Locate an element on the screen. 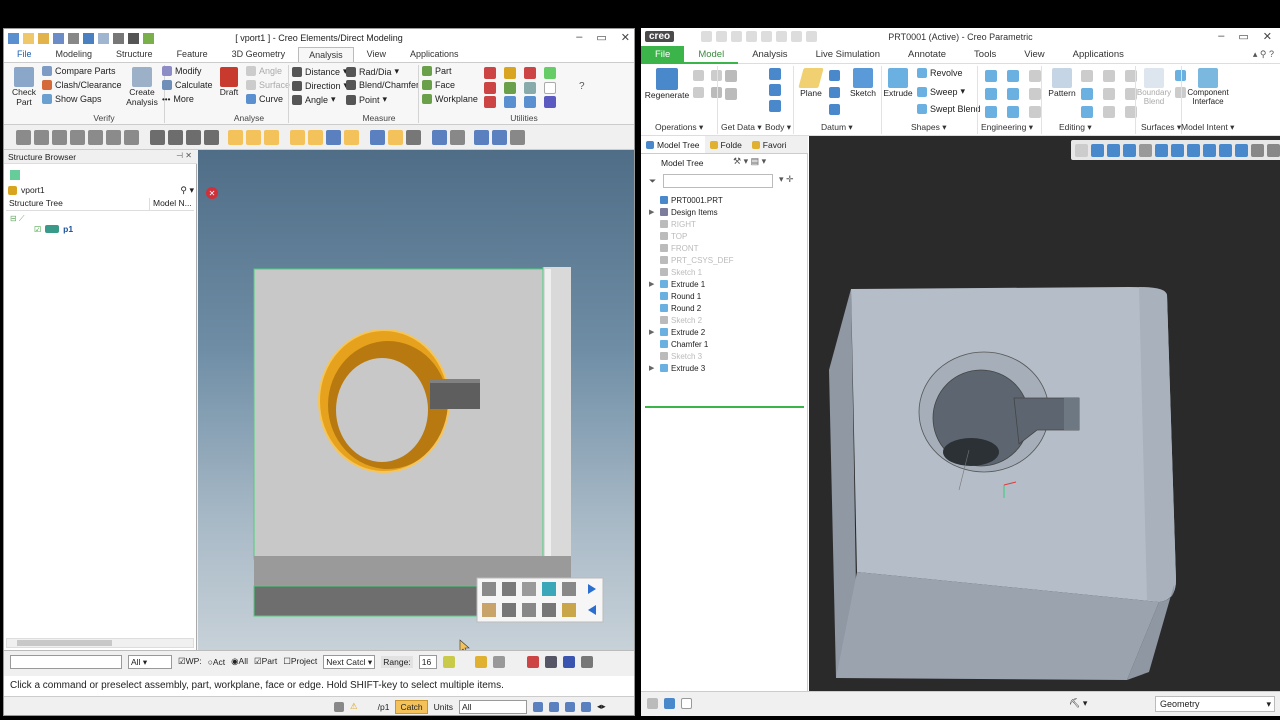 The image size is (1280, 720). tree-item-p1: ☑ p1 is located at coordinates (53, 229).